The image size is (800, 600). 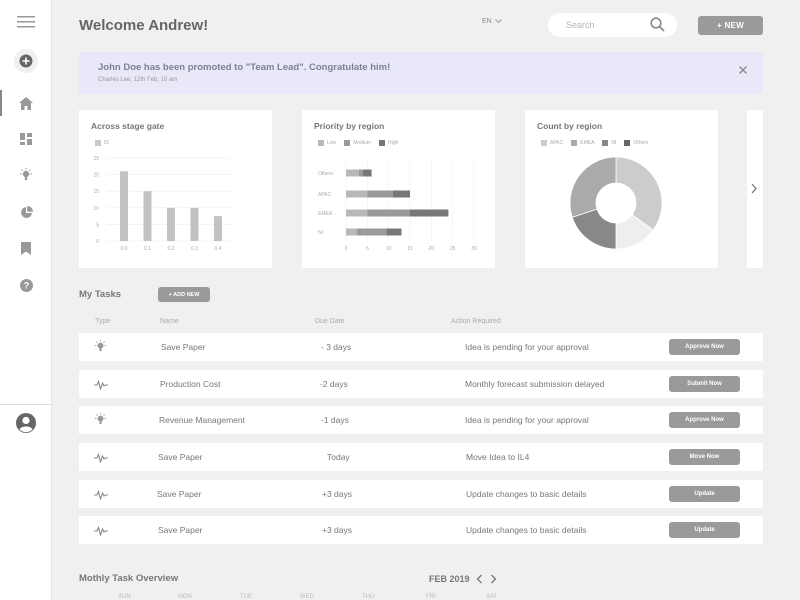 What do you see at coordinates (103, 321) in the screenshot?
I see `column-header-type: Type` at bounding box center [103, 321].